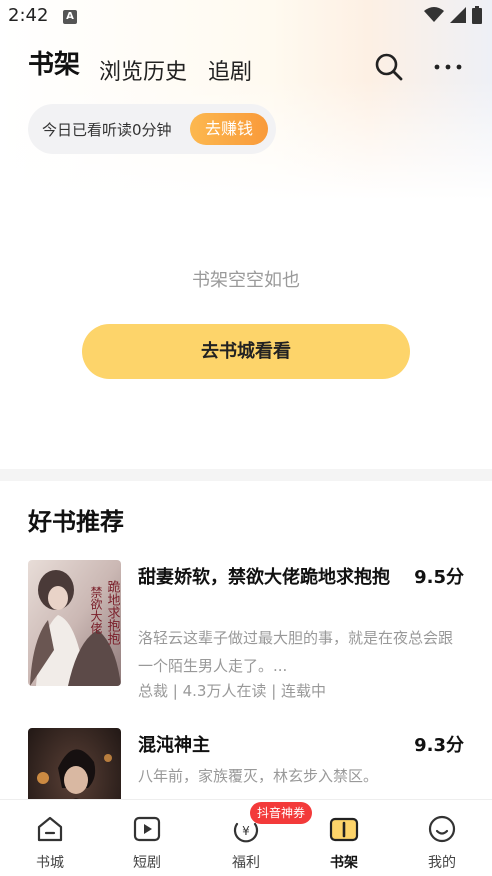  I want to click on book-meta: 总裁 | 4.3万人在读 | 连载中, so click(232, 691).